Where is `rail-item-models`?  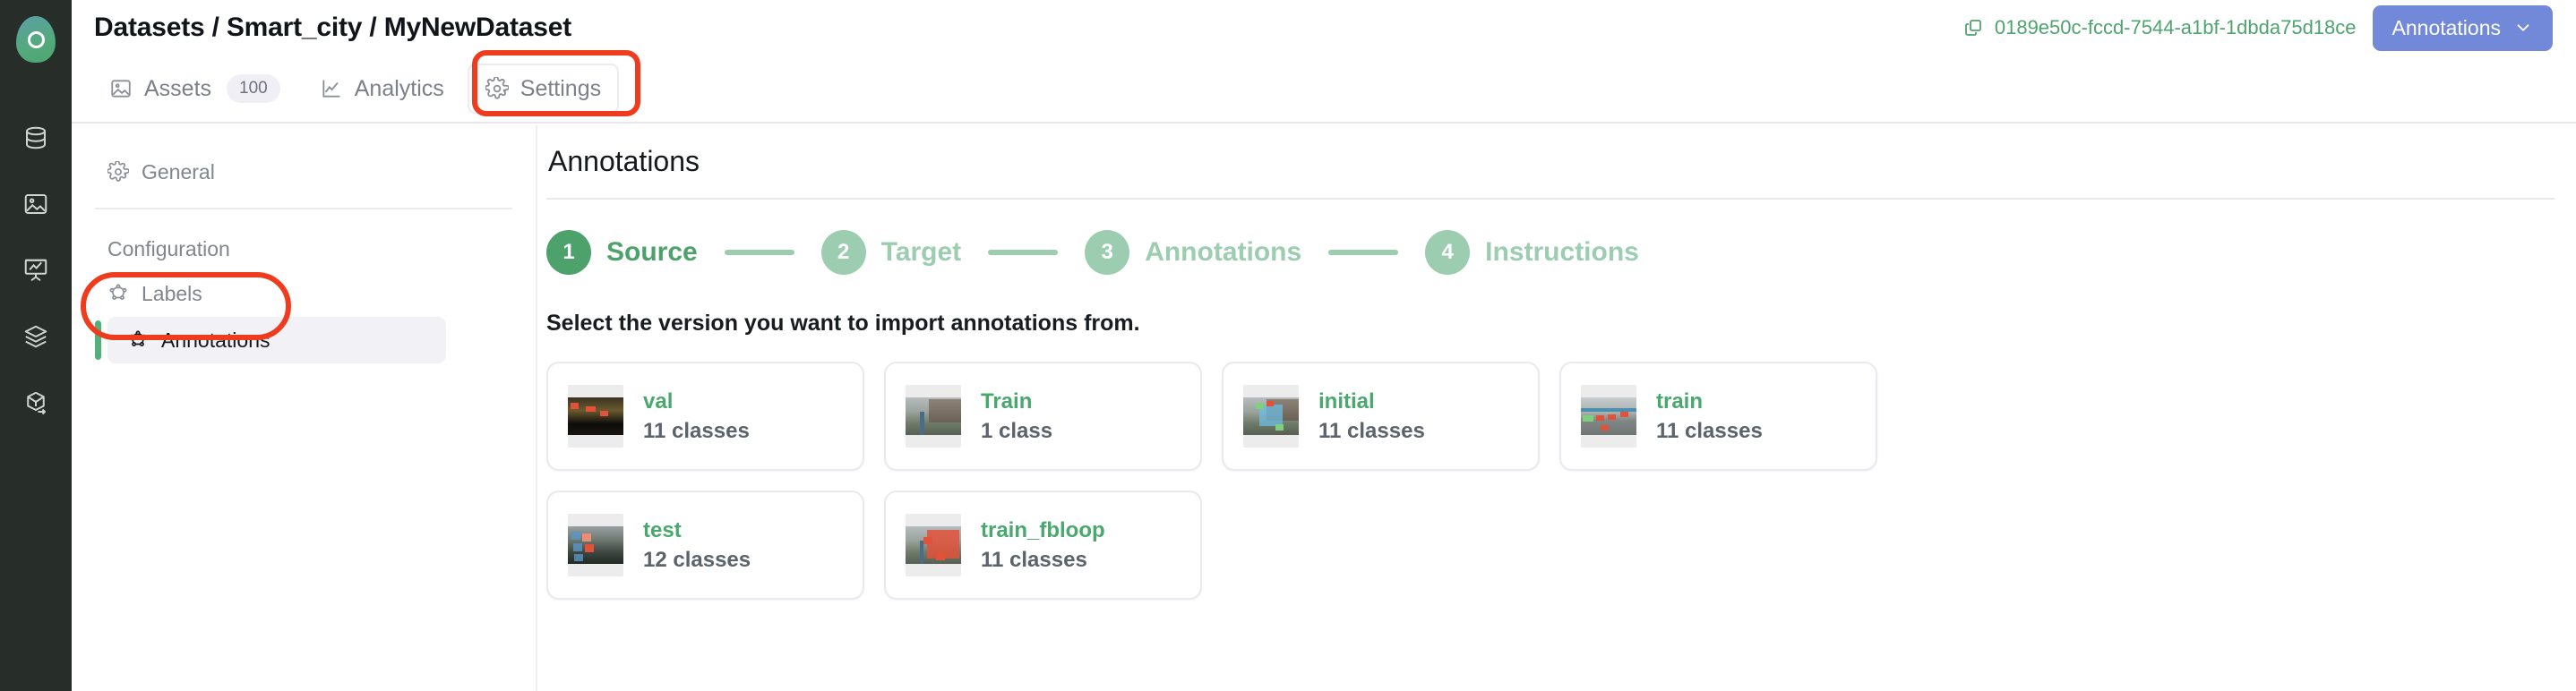 rail-item-models is located at coordinates (36, 336).